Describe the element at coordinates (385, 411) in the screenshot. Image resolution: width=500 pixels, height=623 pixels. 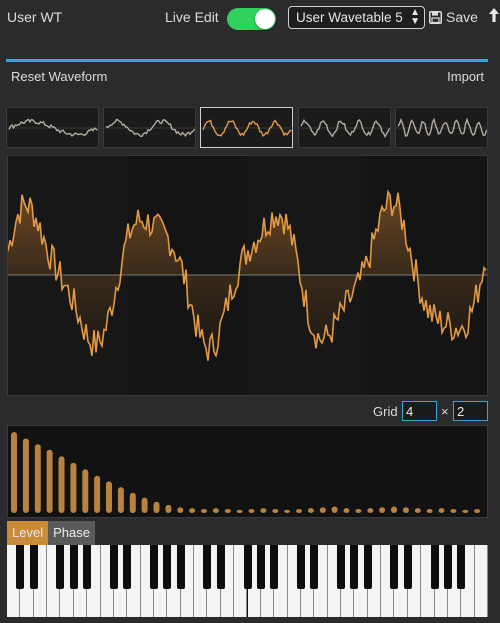
I see `grid-label: Grid` at that location.